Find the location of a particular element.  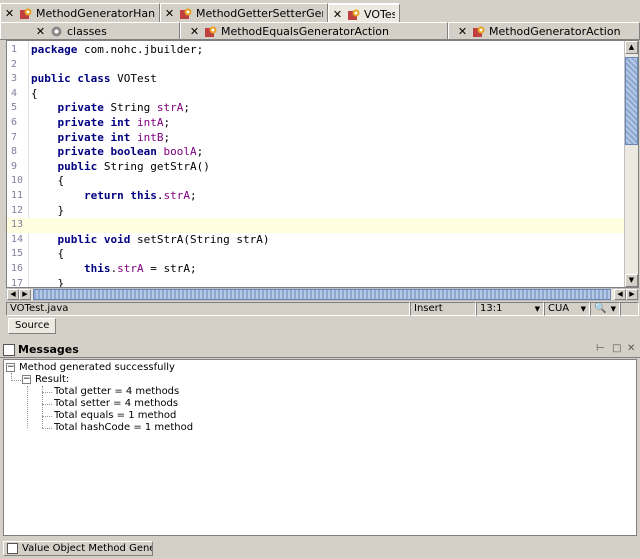

messages-icon is located at coordinates (9, 349).